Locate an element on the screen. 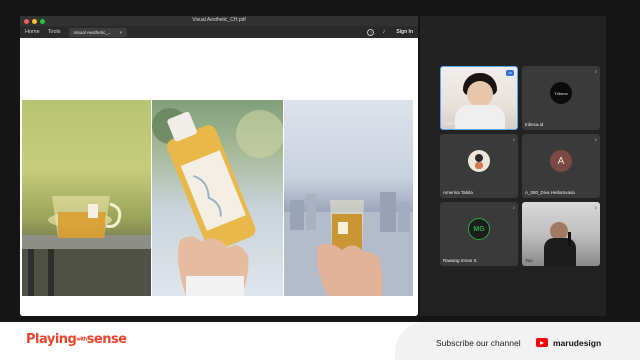  participant-tile-caroline: ••• Caroline Nabilah is located at coordinates (479, 98).